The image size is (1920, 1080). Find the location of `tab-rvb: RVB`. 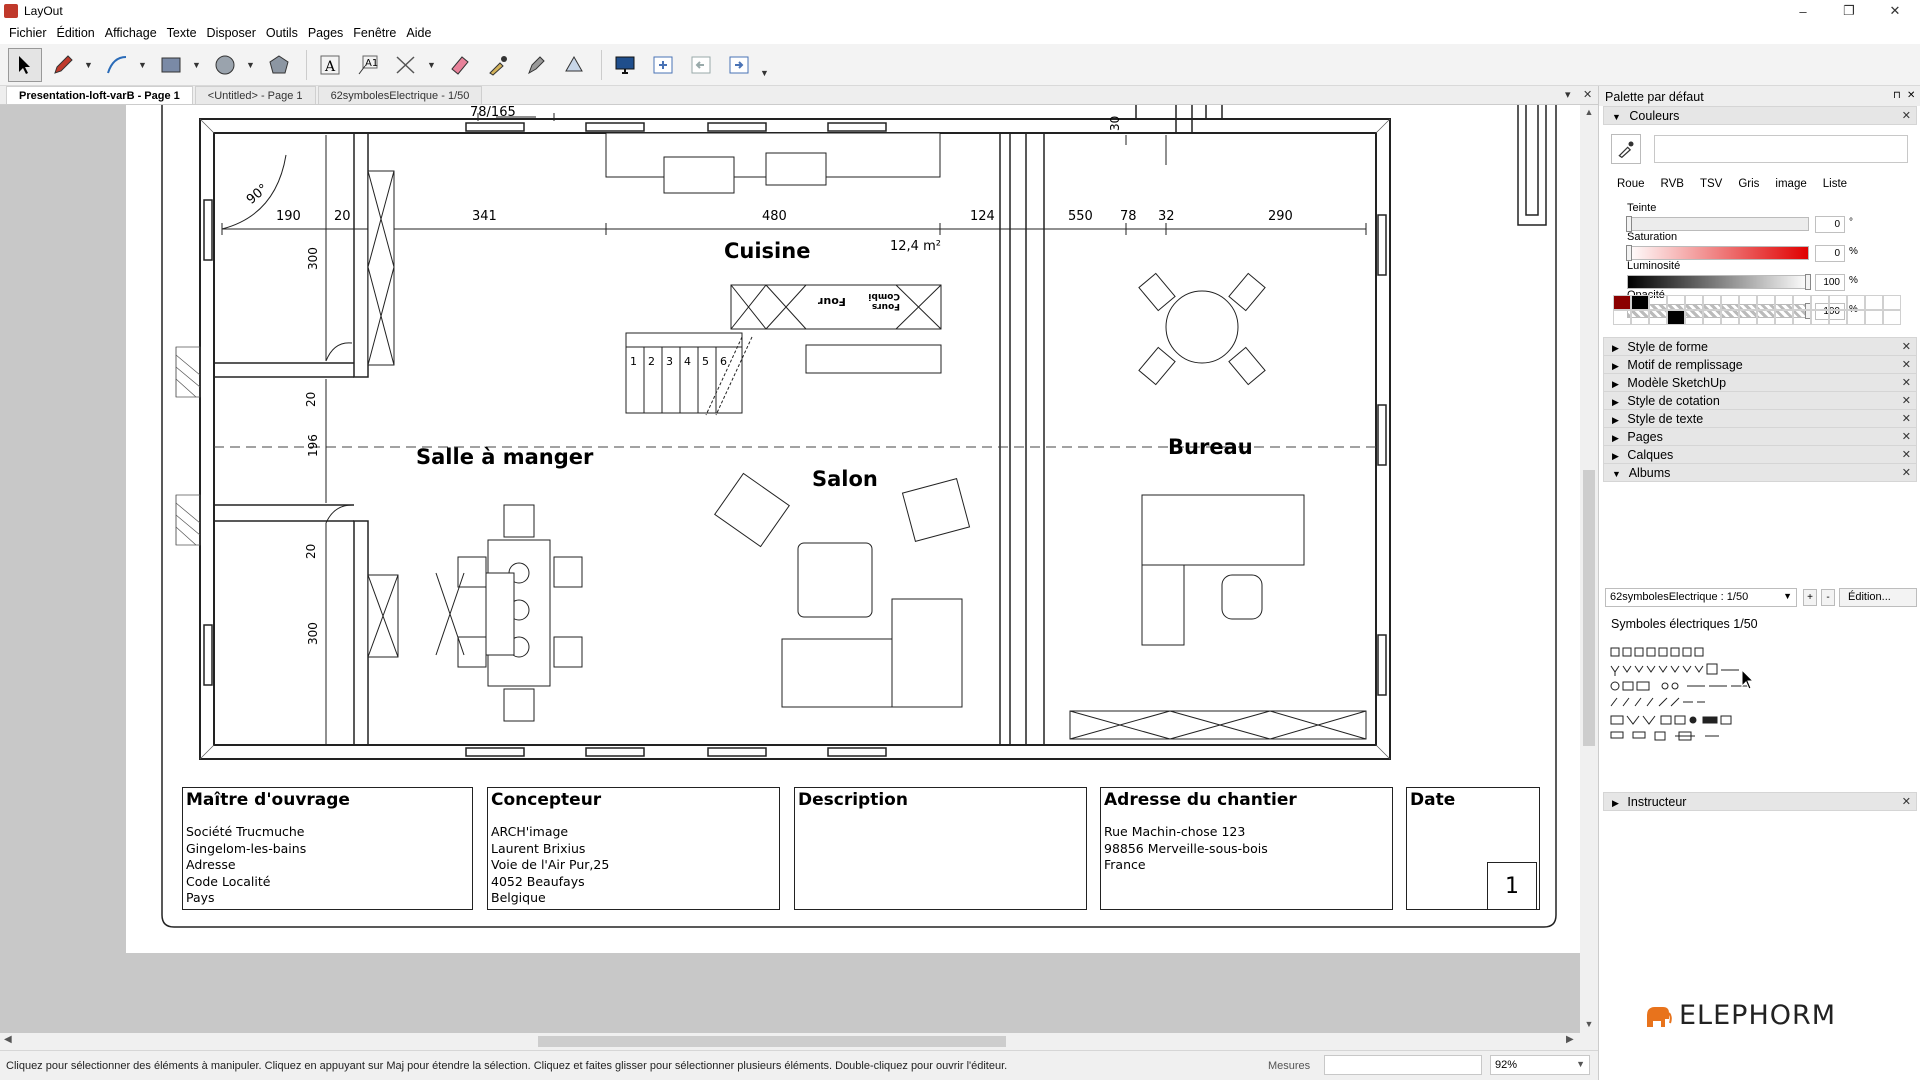

tab-rvb: RVB is located at coordinates (1672, 184).